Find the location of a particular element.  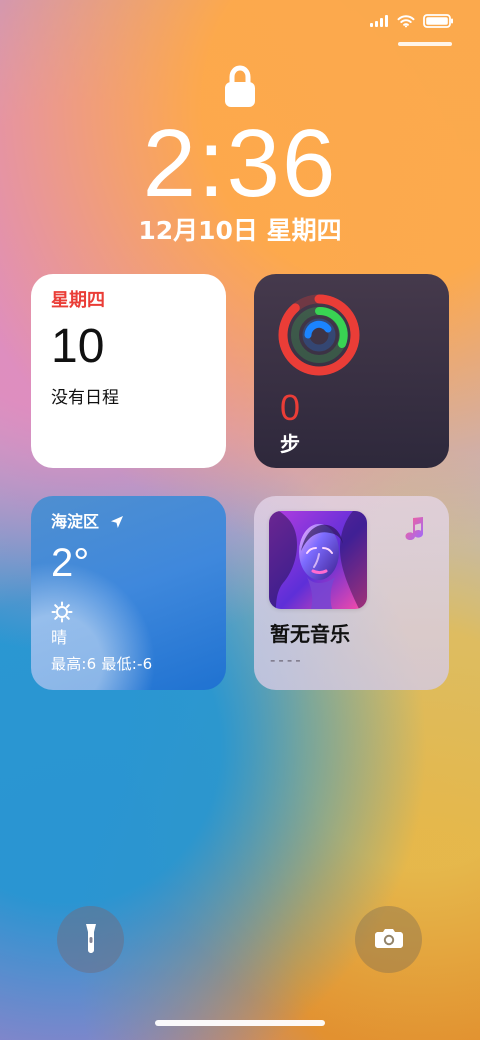

sun-icon is located at coordinates (62, 612).